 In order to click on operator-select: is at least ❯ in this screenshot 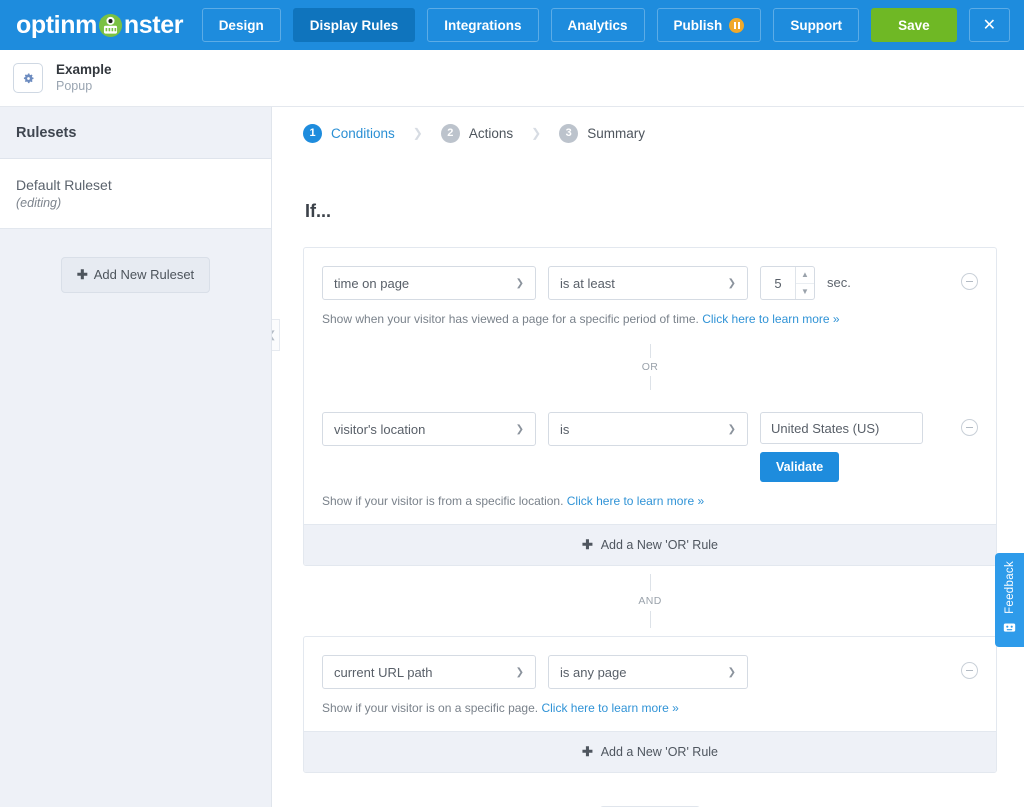, I will do `click(648, 283)`.